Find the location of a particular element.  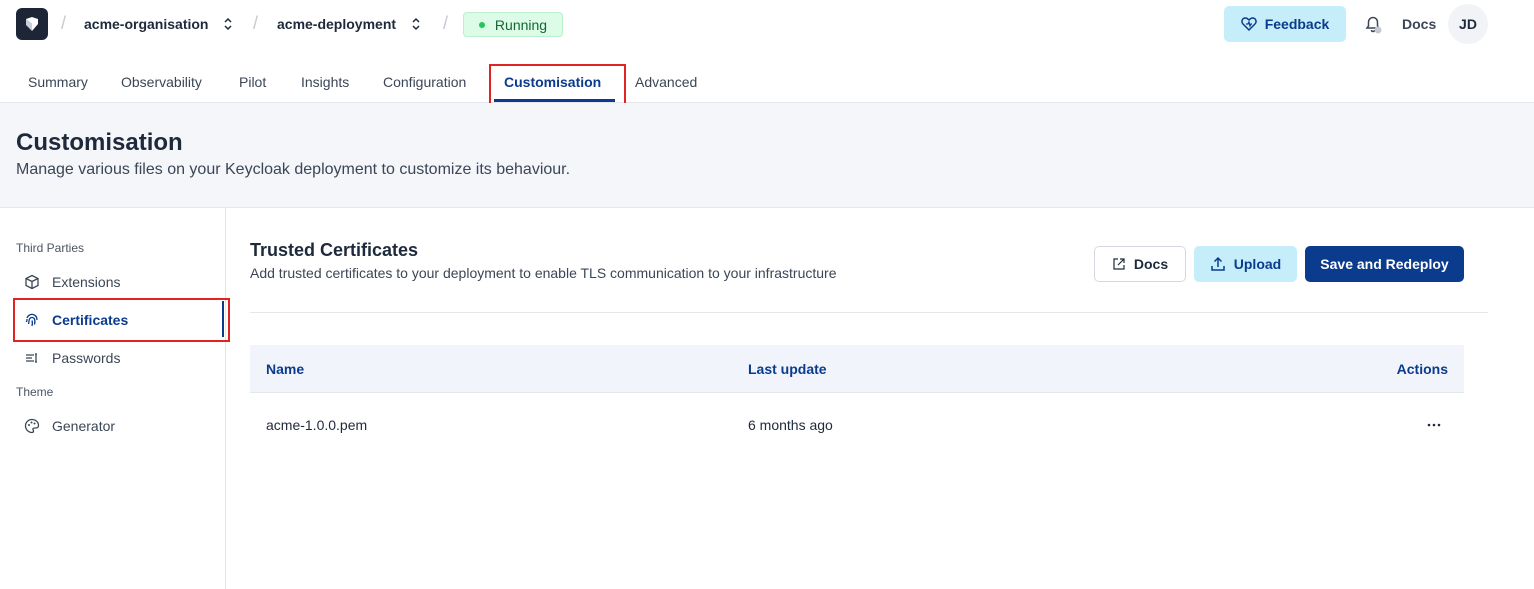

sidebar-item-label: Extensions is located at coordinates (86, 282).